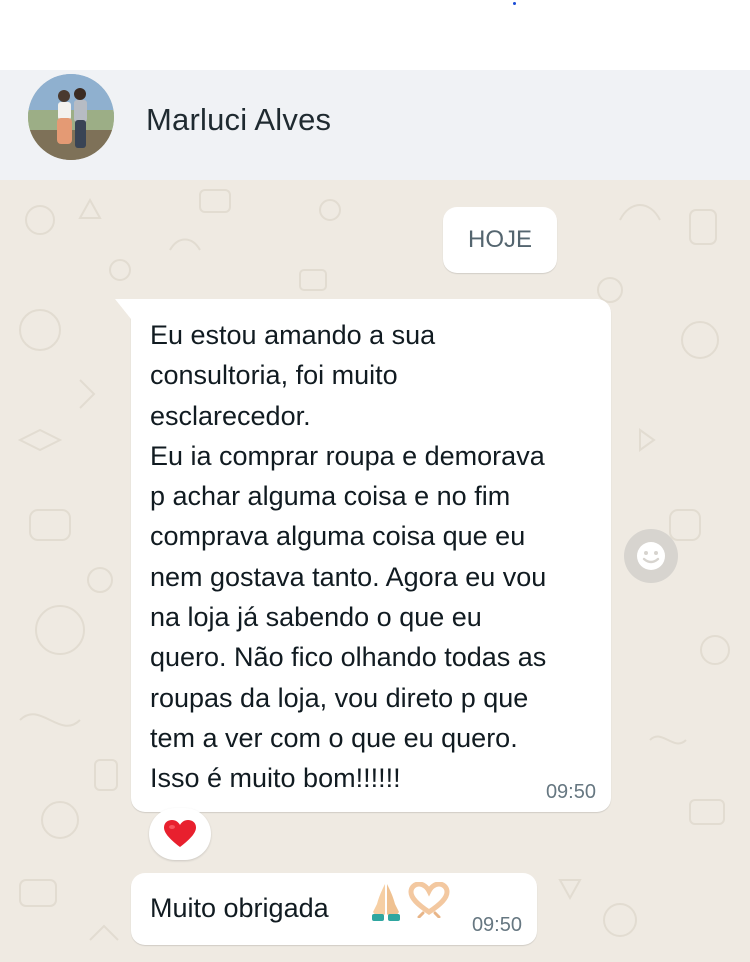  I want to click on react-emoji-button, so click(651, 556).